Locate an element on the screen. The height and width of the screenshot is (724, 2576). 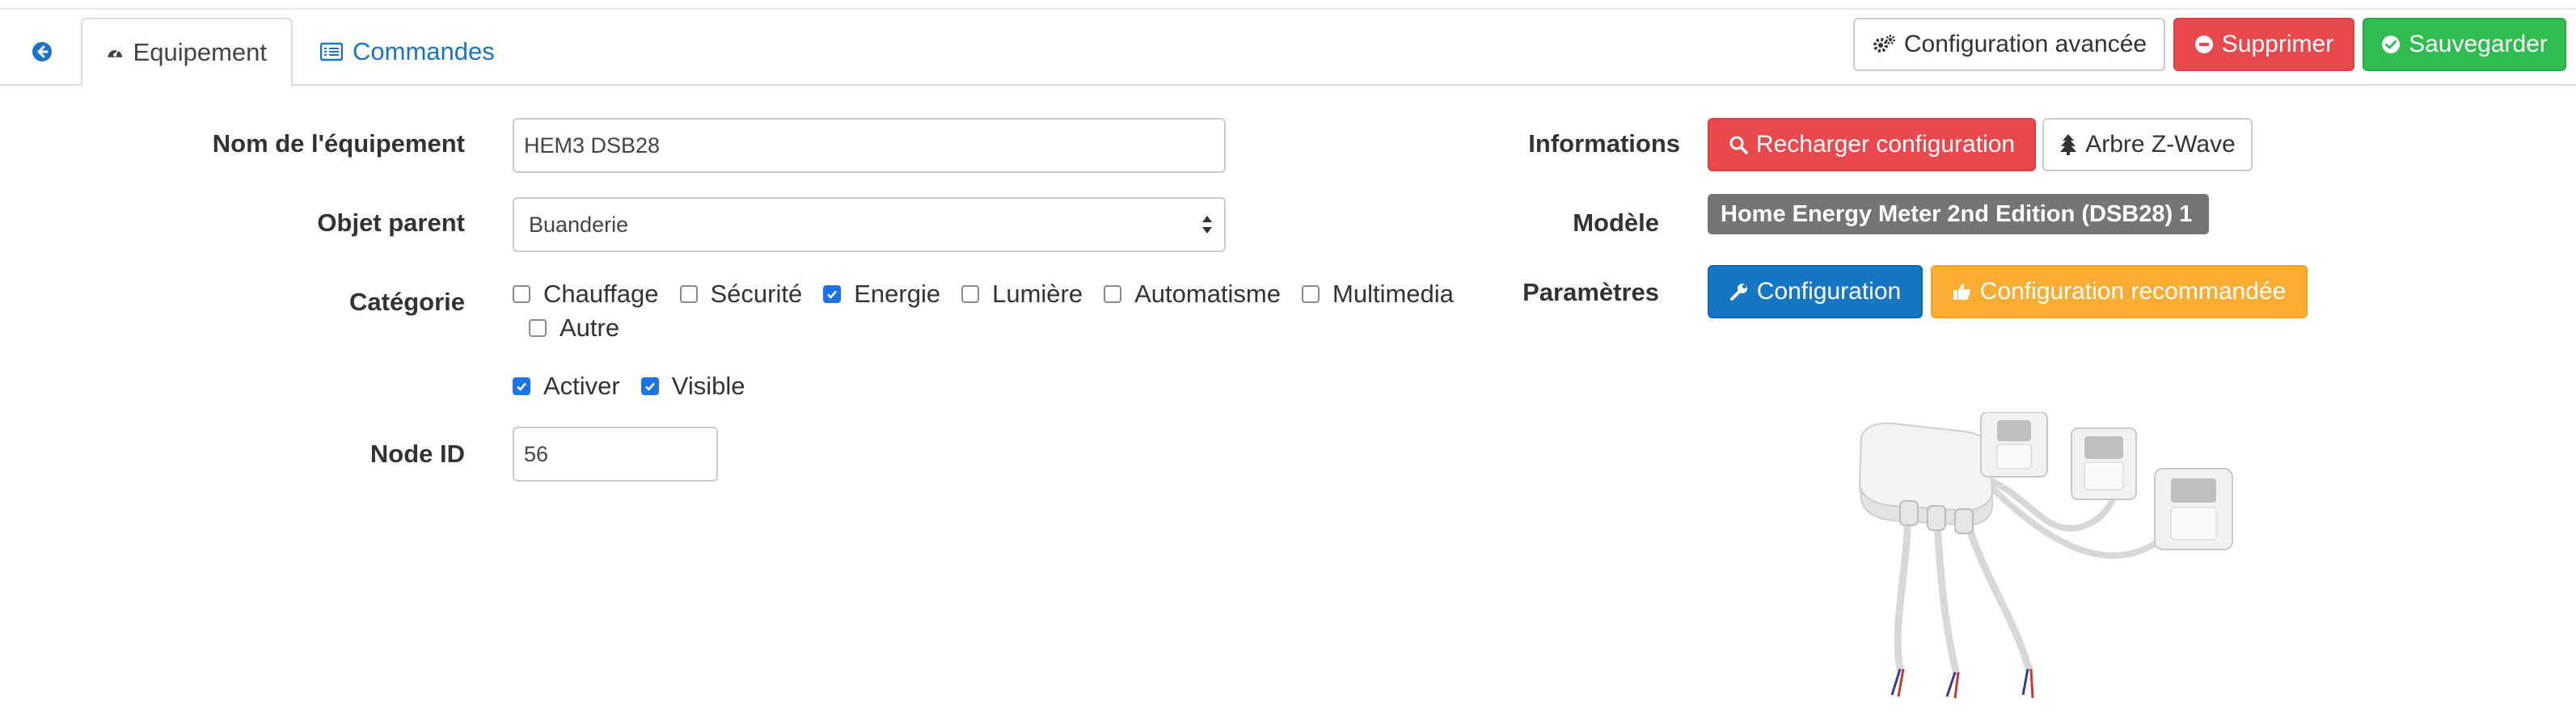
category-checkboxes-row2: Autre is located at coordinates (584, 328).